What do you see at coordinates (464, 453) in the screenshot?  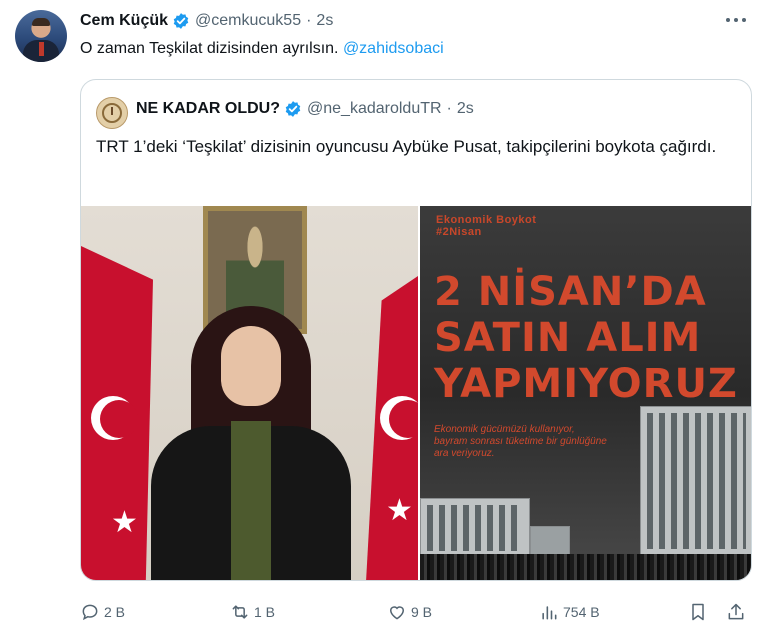 I see `poster-sub-3: ara veriyoruz.` at bounding box center [464, 453].